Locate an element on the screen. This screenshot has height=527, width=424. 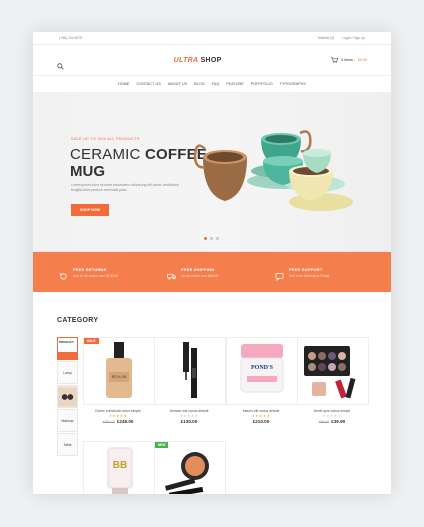
product-card: BB is located at coordinates (119, 467).